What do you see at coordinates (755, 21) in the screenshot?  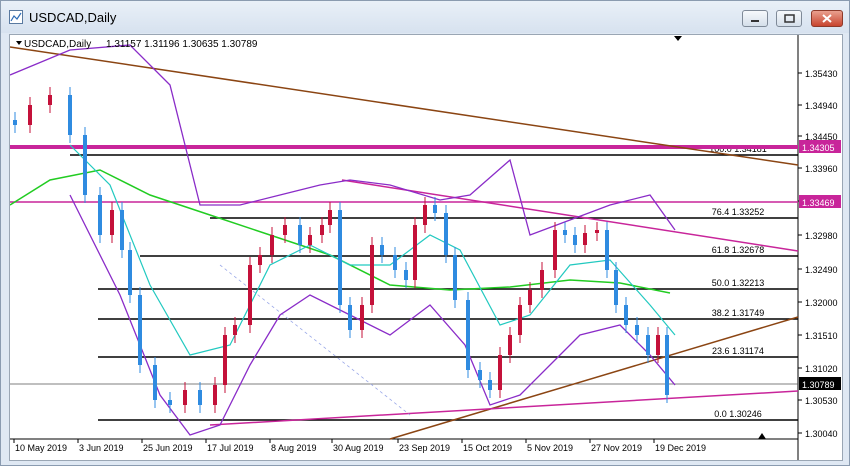 I see `minimize-icon` at bounding box center [755, 21].